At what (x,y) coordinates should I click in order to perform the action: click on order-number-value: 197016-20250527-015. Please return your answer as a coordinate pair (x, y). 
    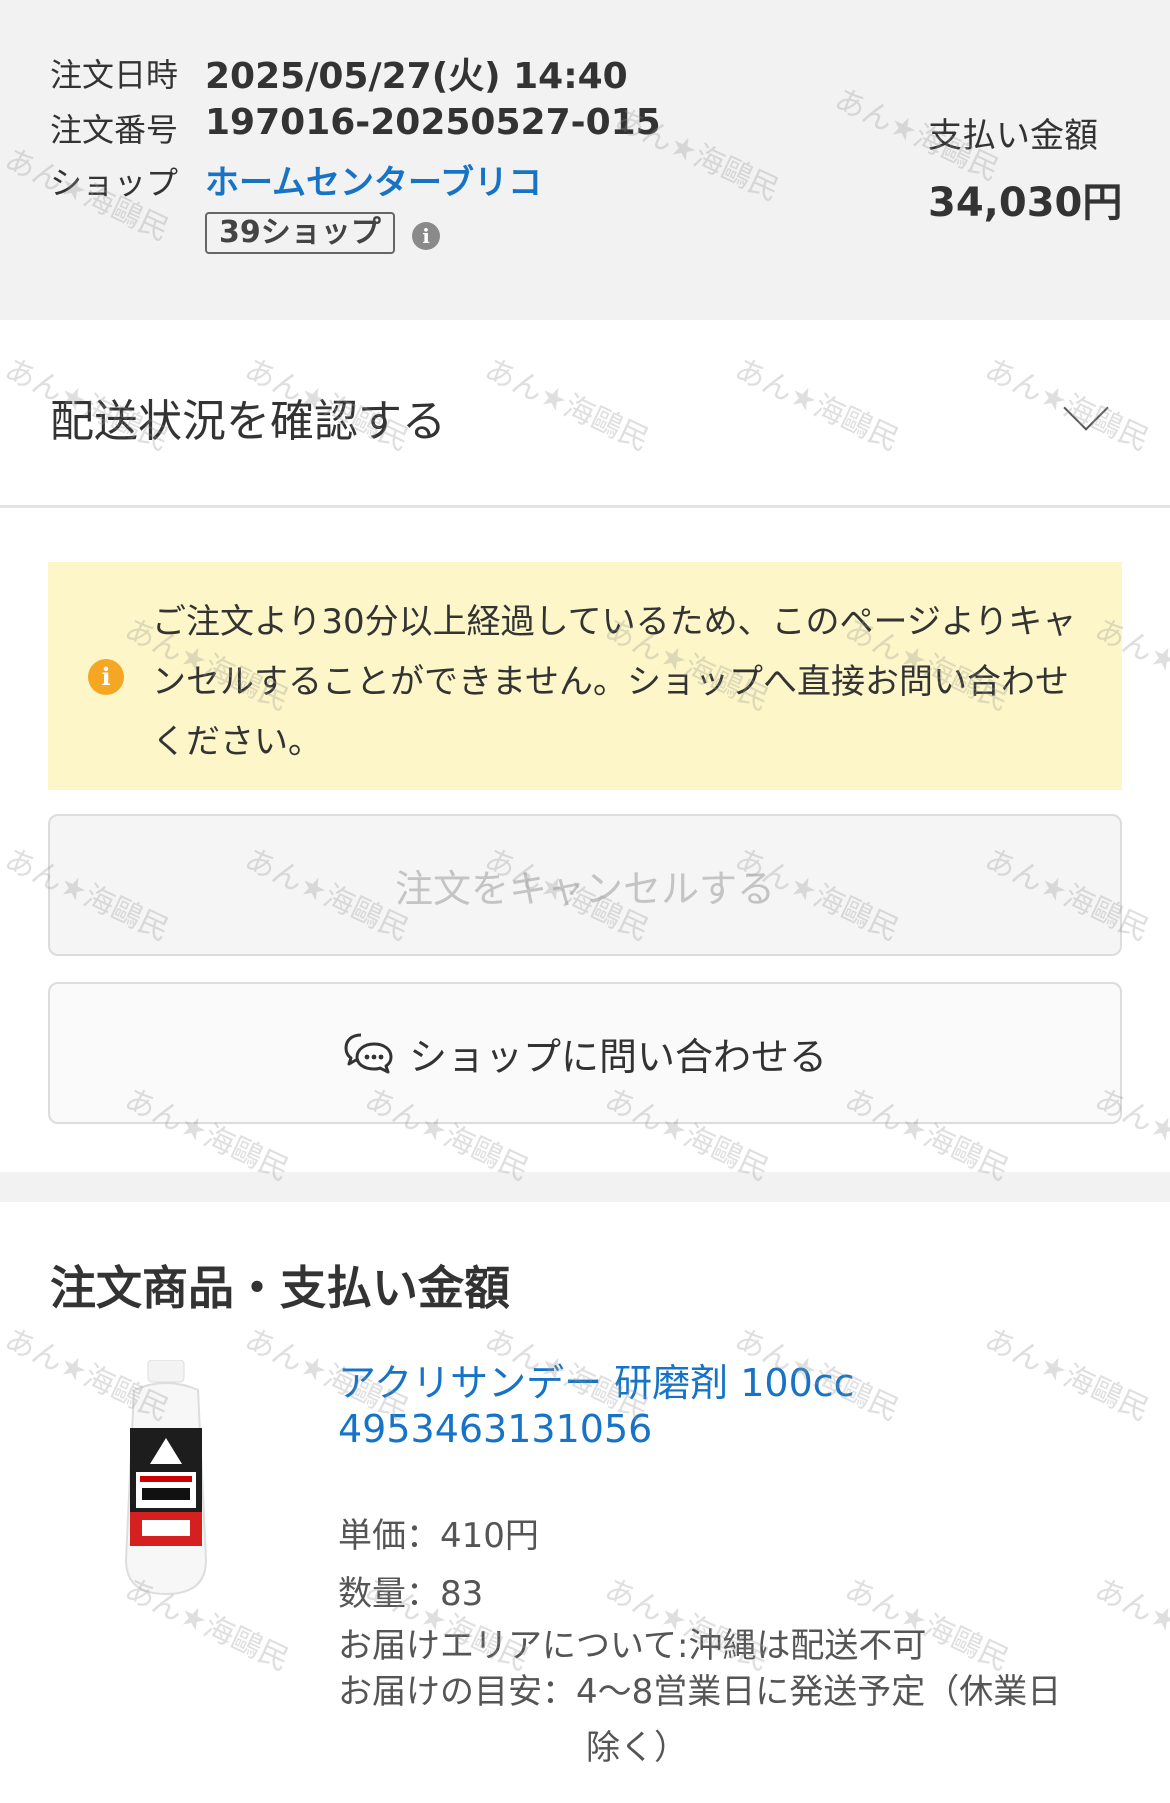
    Looking at the image, I should click on (433, 122).